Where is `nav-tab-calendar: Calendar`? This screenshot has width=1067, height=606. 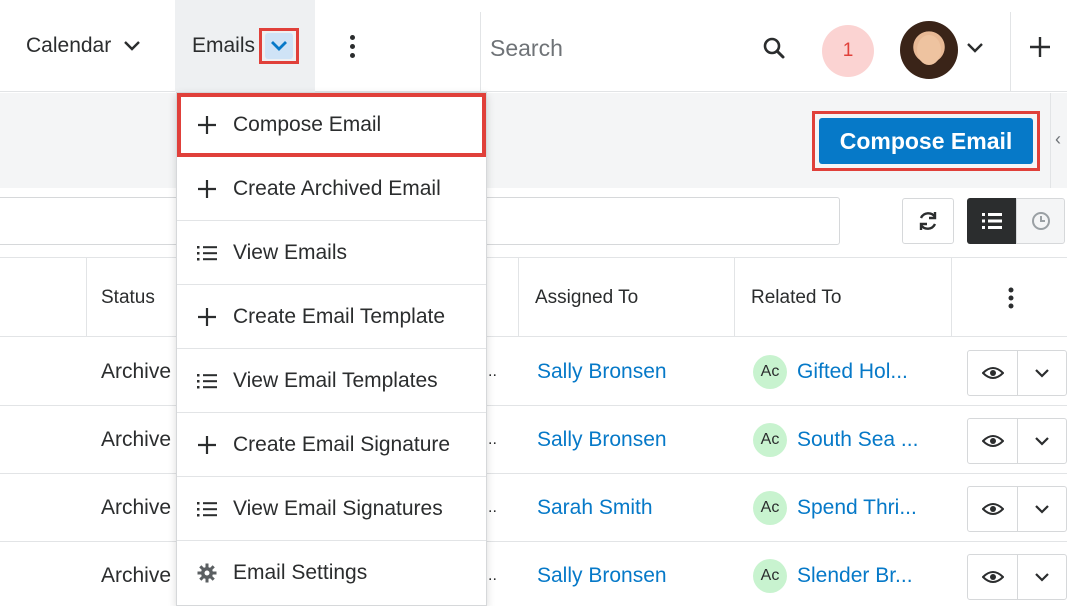 nav-tab-calendar: Calendar is located at coordinates (87, 46).